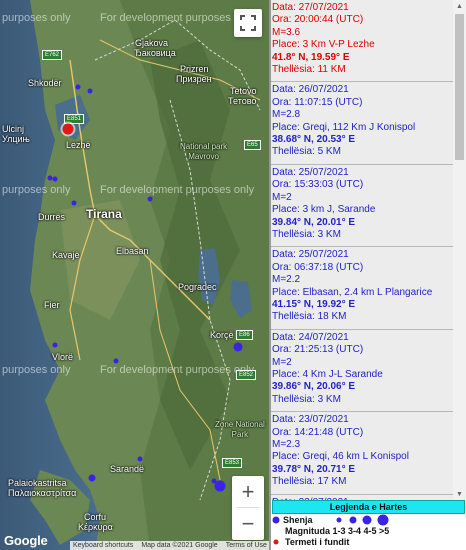 The width and height of the screenshot is (466, 550). Describe the element at coordinates (286, 444) in the screenshot. I see `quake-magnitude: M=2.3` at that location.